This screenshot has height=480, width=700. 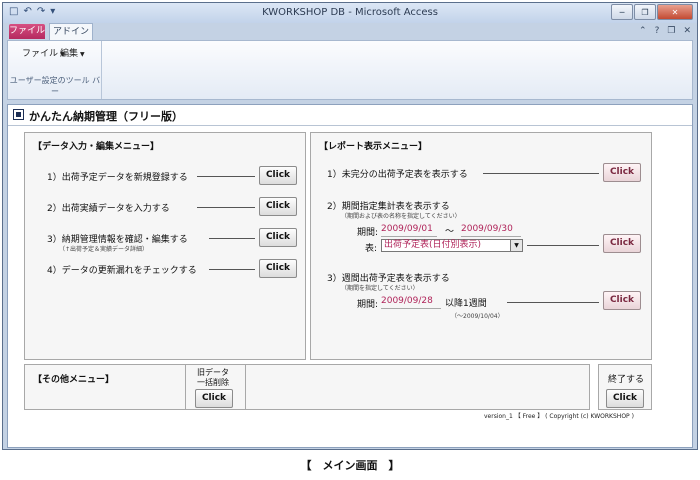 What do you see at coordinates (104, 249) in the screenshot?
I see `menu-sublabel: （↑出荷予定＆実績データ詳細）` at bounding box center [104, 249].